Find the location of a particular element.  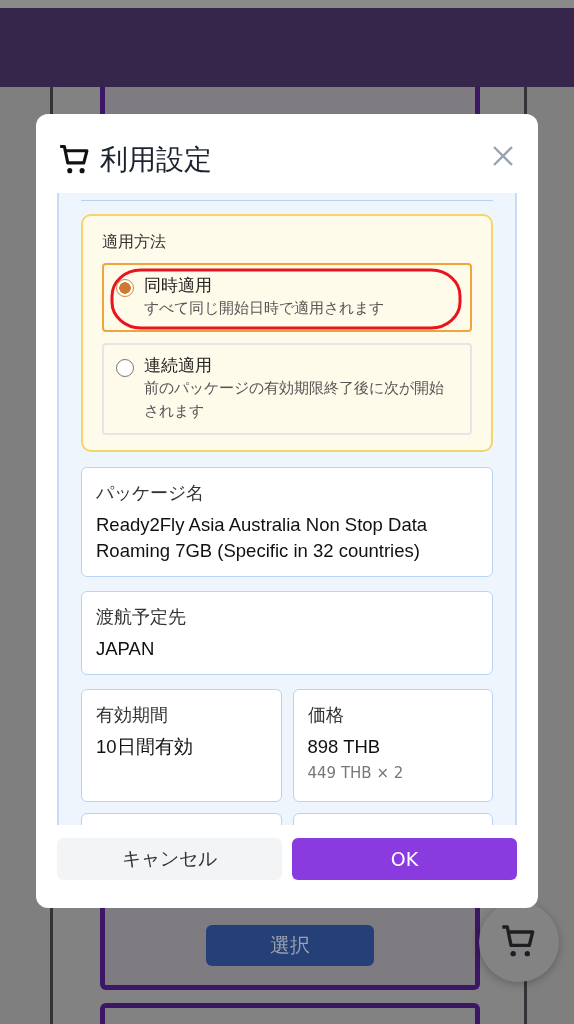

option-title: 連続適用 is located at coordinates (178, 365).